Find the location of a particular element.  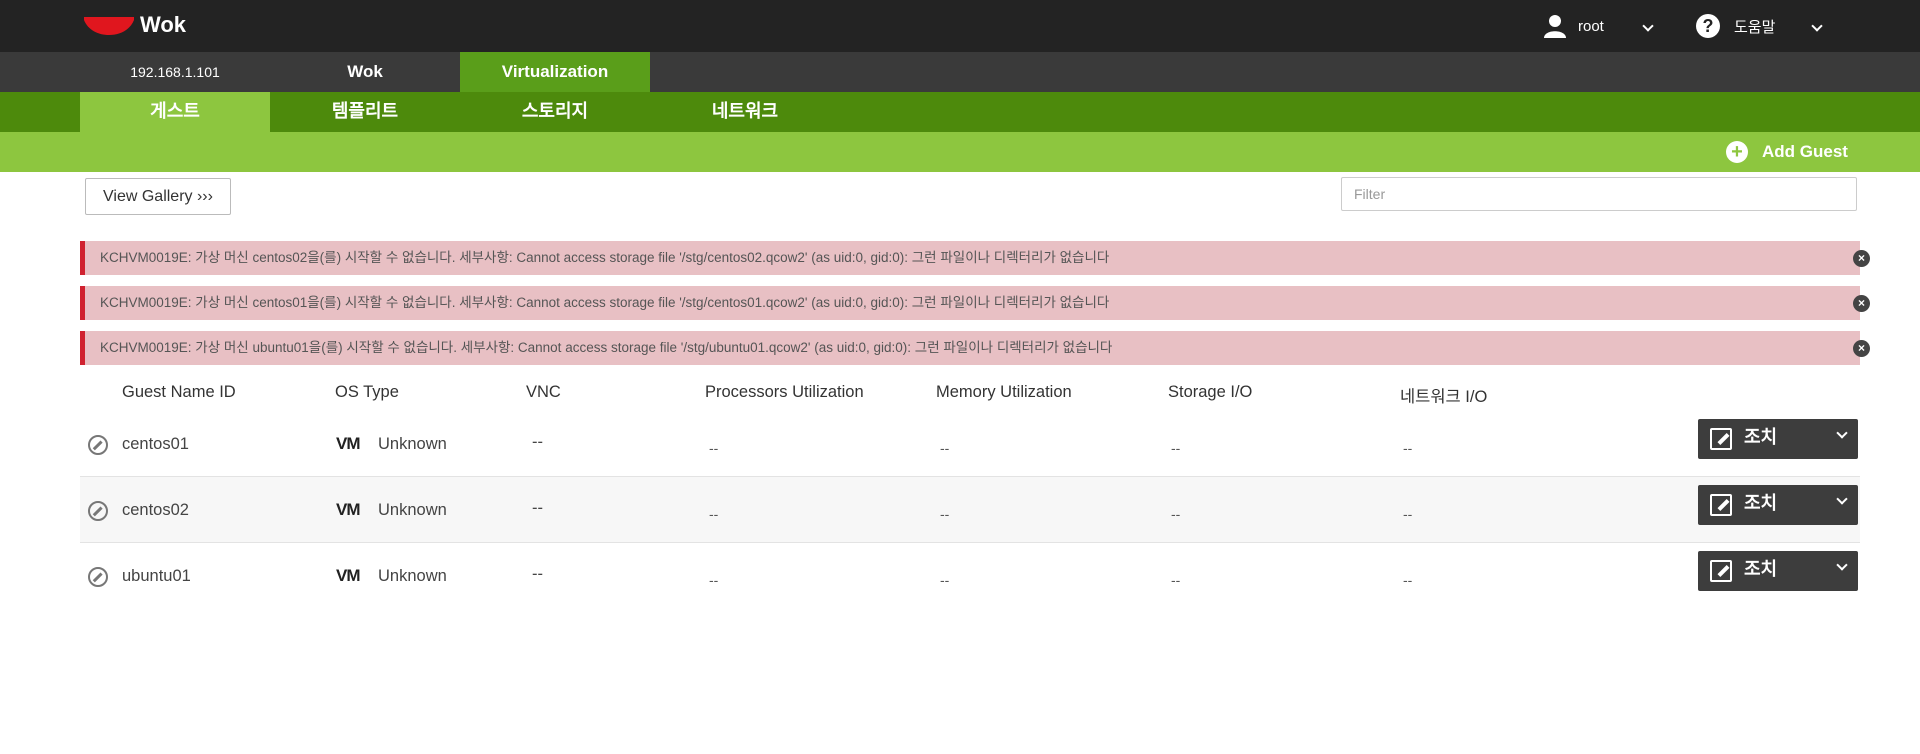

column-header-cpu: Processors Utilization is located at coordinates (784, 392).